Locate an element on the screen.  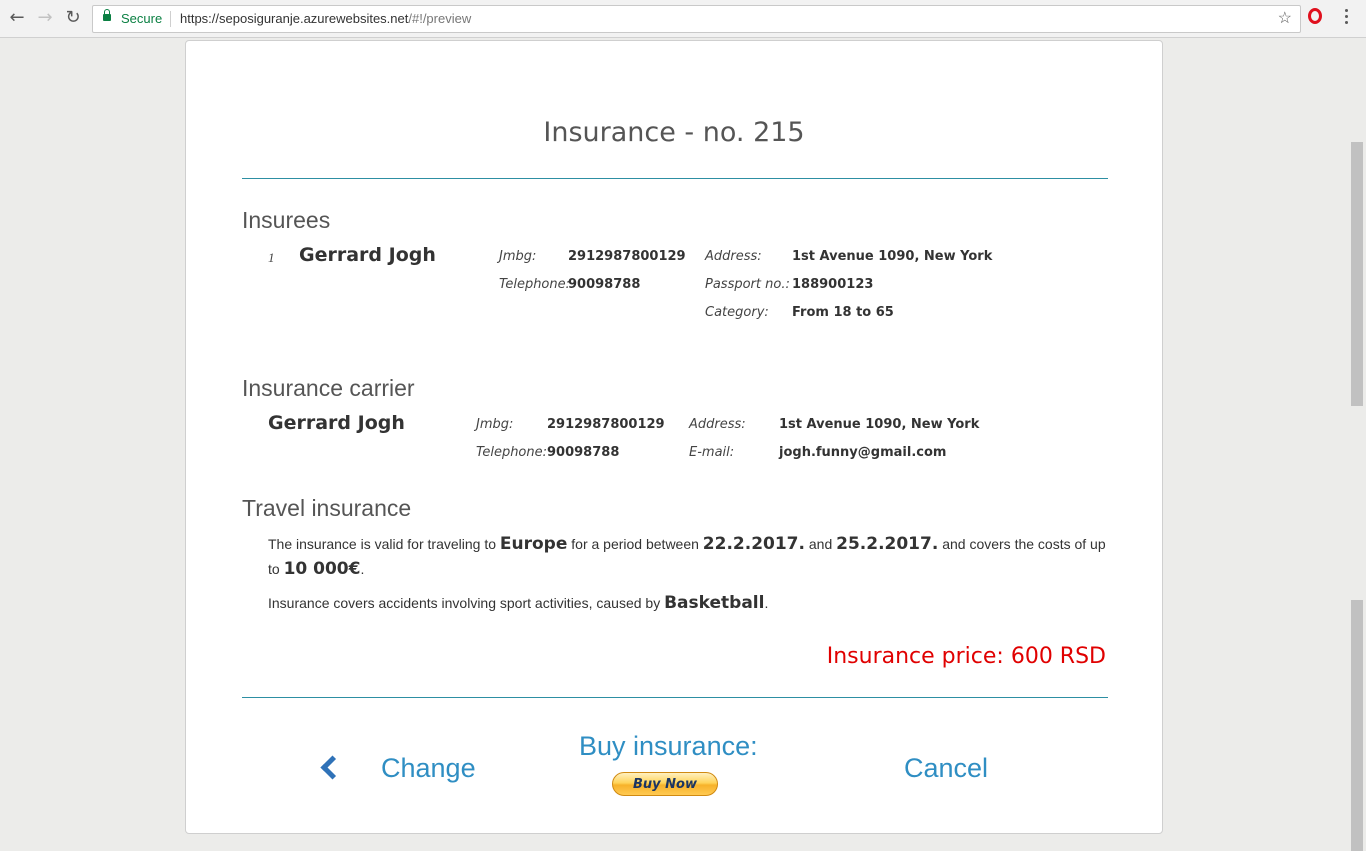
insuree-address-label: Address: is located at coordinates (733, 256).